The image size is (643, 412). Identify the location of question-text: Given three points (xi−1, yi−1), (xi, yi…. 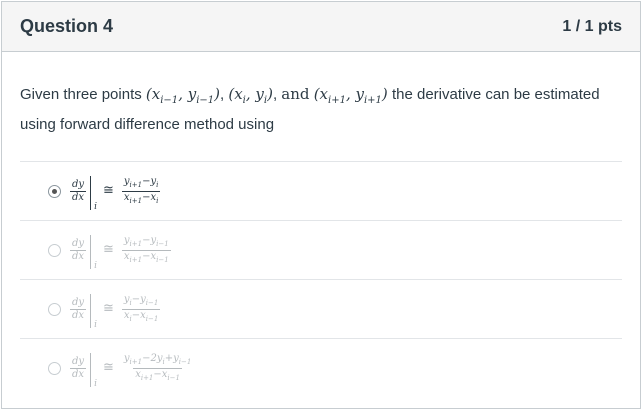
(310, 109).